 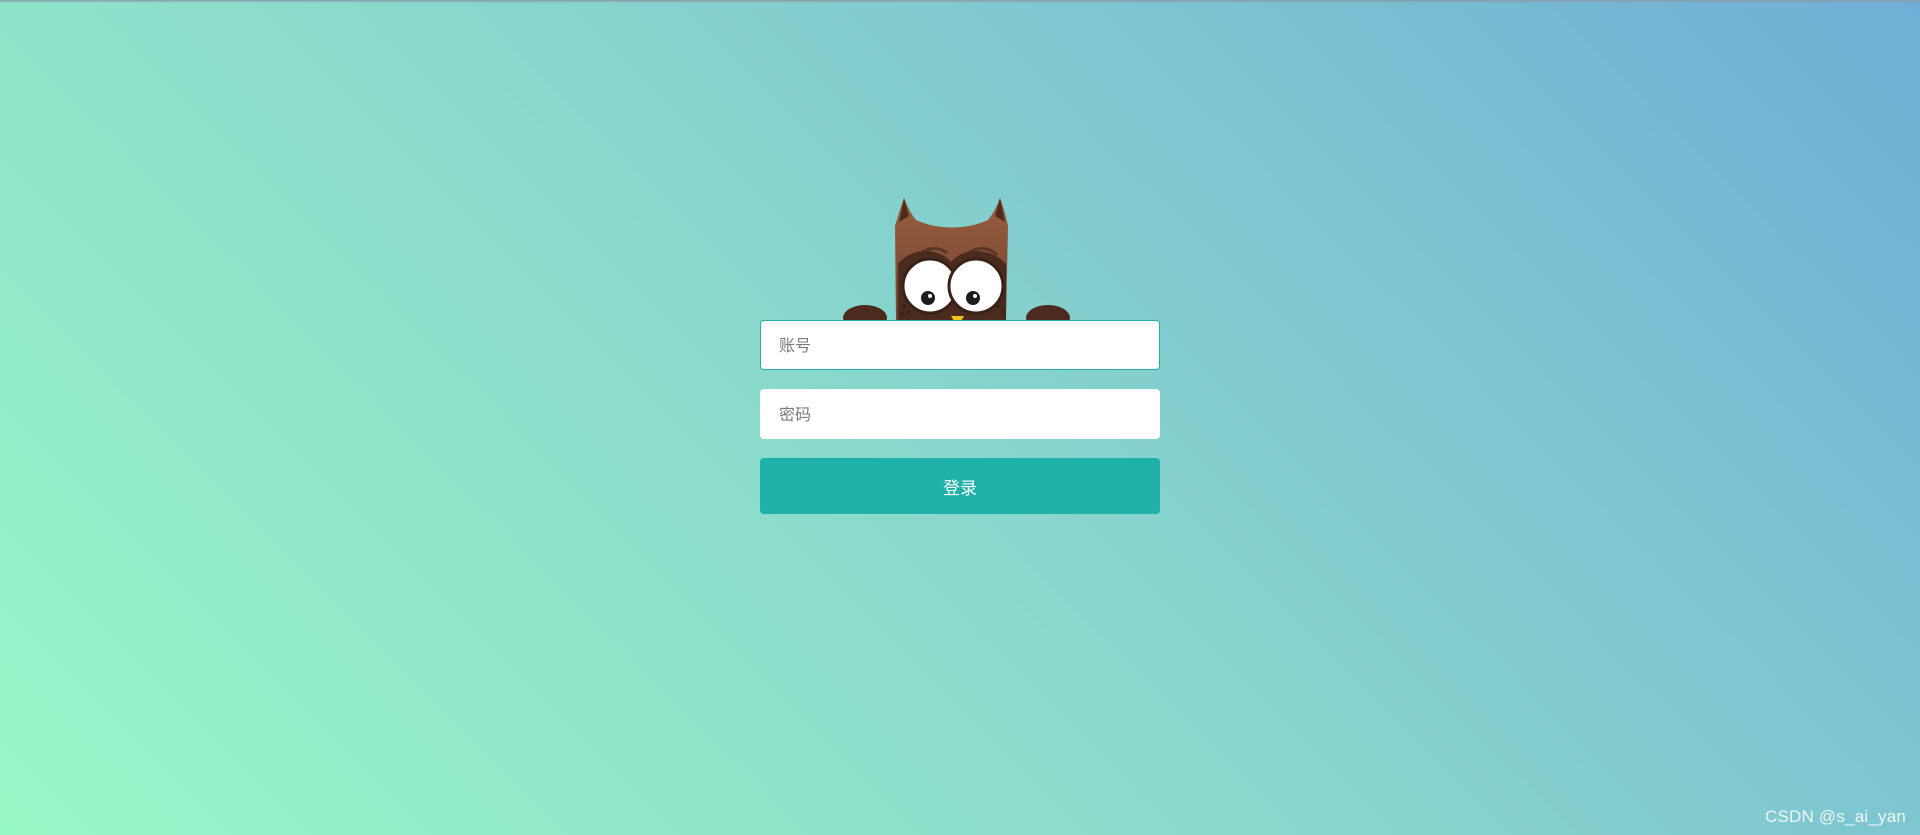 What do you see at coordinates (956, 264) in the screenshot?
I see `owl-icon` at bounding box center [956, 264].